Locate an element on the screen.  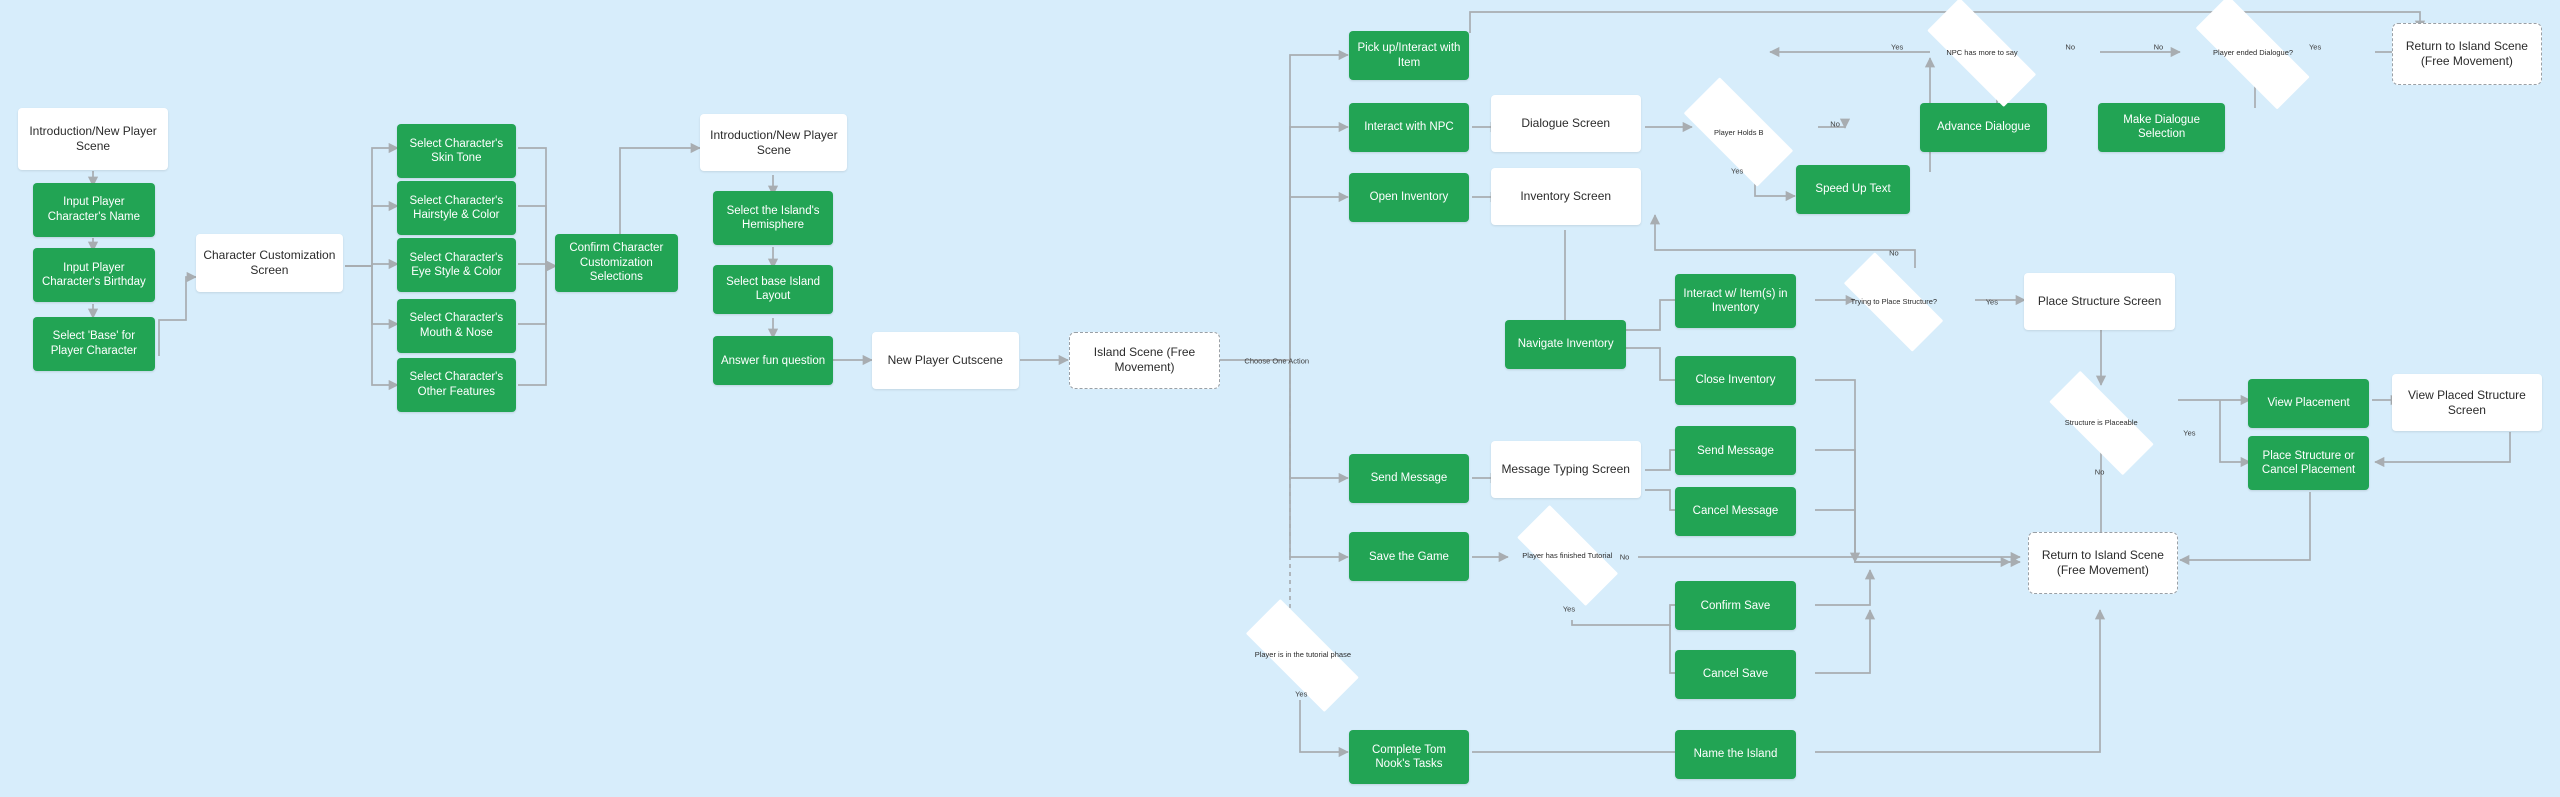
node-inputName: Input Player Character's Name is located at coordinates (94, 209).